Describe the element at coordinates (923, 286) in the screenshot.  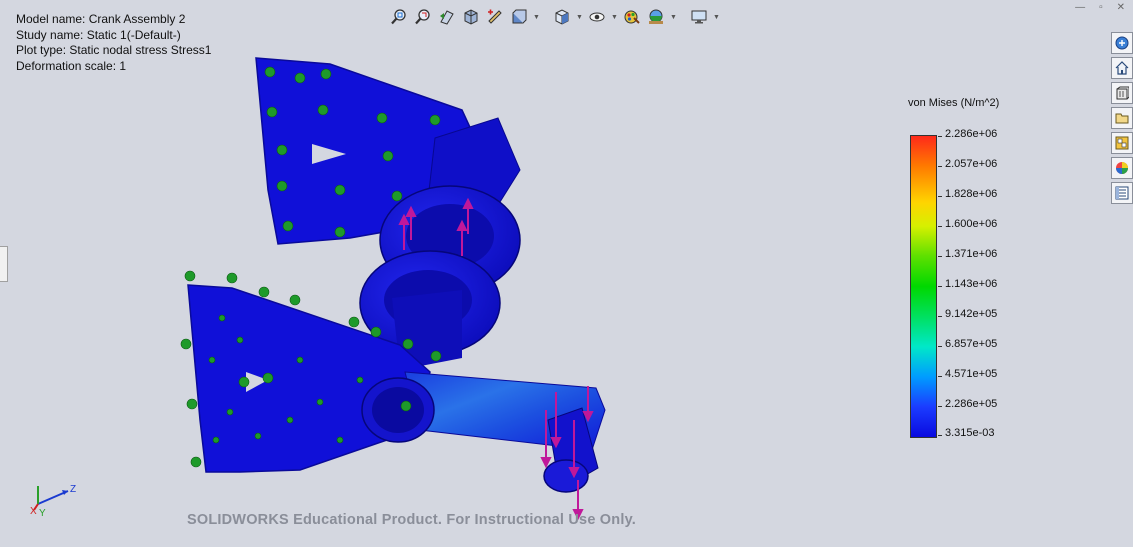
I see `color-scale-bar` at that location.